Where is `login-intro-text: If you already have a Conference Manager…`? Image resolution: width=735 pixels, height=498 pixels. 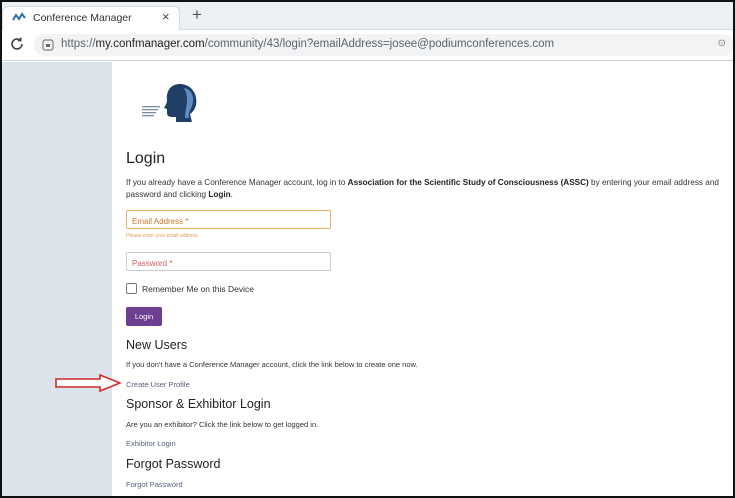
login-intro-text: If you already have a Conference Manager… is located at coordinates (422, 188).